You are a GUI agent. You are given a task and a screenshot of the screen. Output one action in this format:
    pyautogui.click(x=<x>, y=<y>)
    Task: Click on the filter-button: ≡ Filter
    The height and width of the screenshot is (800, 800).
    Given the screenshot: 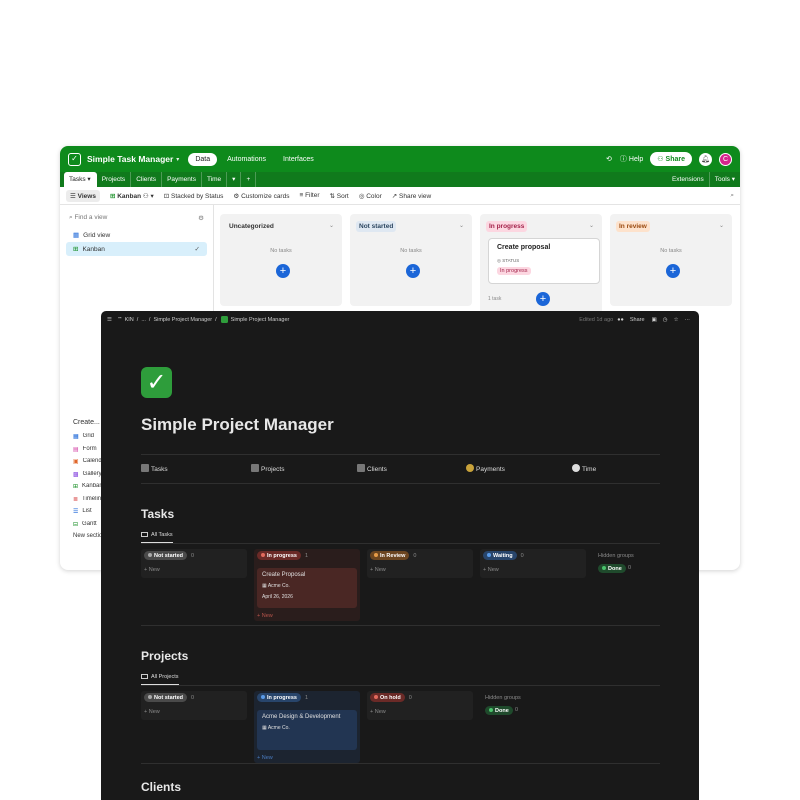 What is the action you would take?
    pyautogui.click(x=309, y=195)
    